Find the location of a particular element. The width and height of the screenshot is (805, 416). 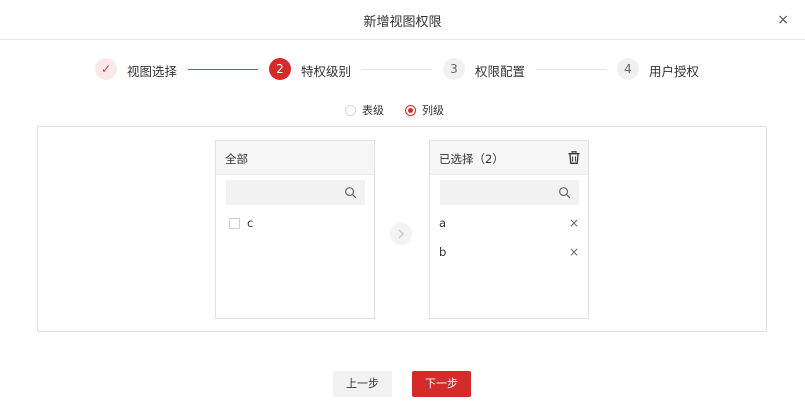

selected-search-input is located at coordinates (497, 192).